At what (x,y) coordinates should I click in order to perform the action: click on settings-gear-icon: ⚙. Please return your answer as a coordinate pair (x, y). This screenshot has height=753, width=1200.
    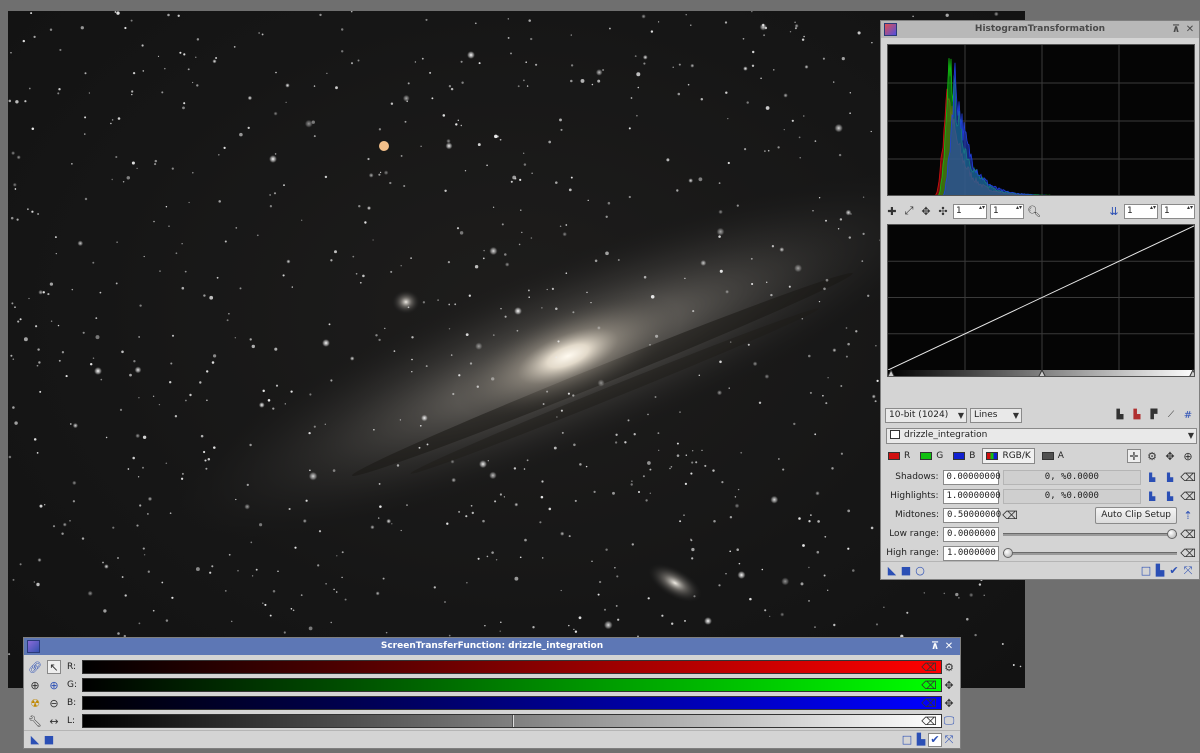
    Looking at the image, I should click on (1152, 456).